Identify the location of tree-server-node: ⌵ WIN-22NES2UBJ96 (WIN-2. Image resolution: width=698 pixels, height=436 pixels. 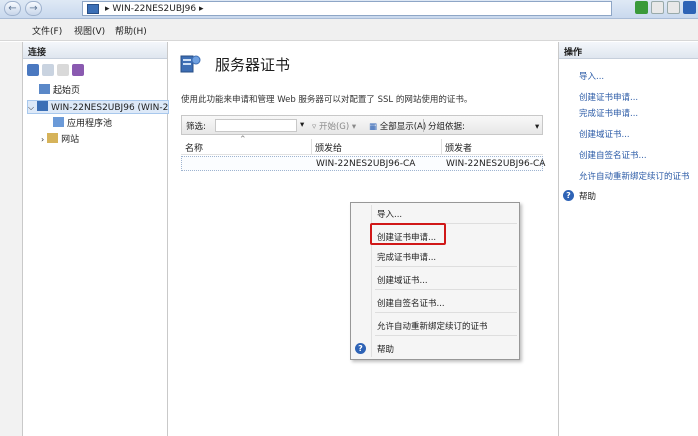
(98, 107).